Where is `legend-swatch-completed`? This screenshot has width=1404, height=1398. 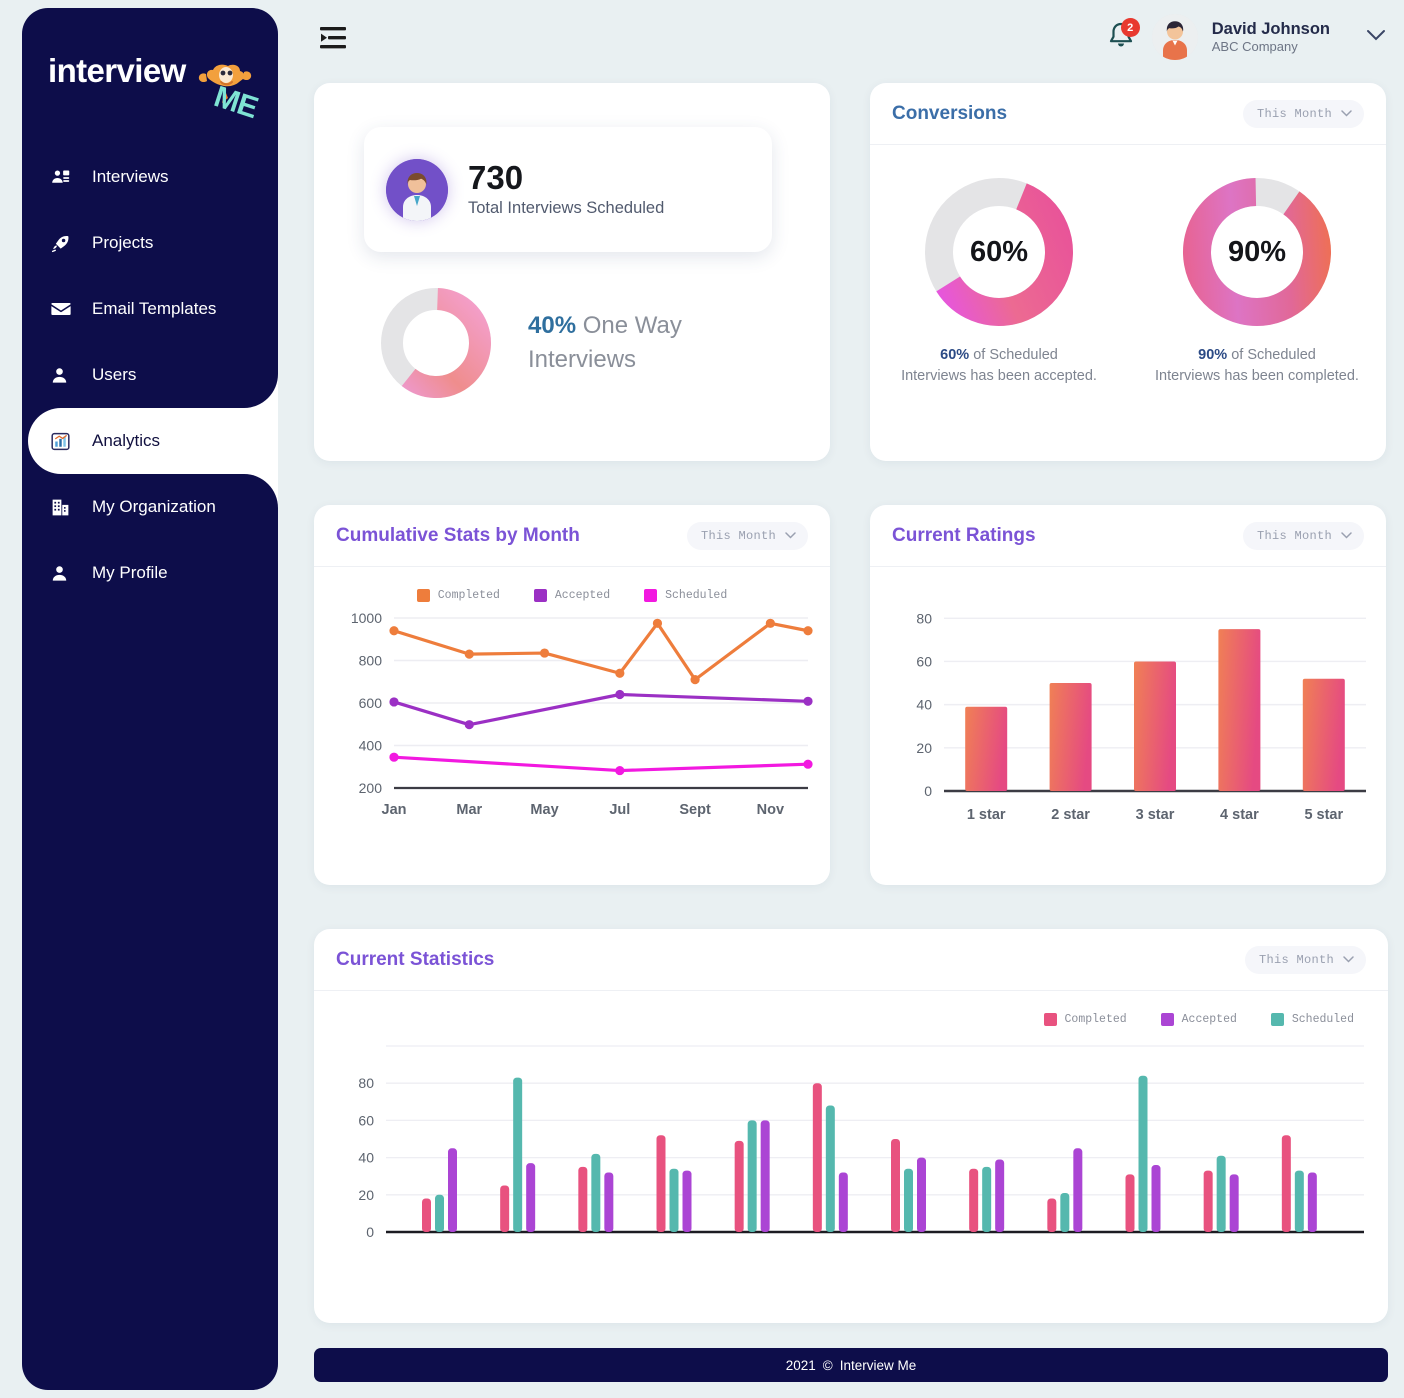
legend-swatch-completed is located at coordinates (423, 595).